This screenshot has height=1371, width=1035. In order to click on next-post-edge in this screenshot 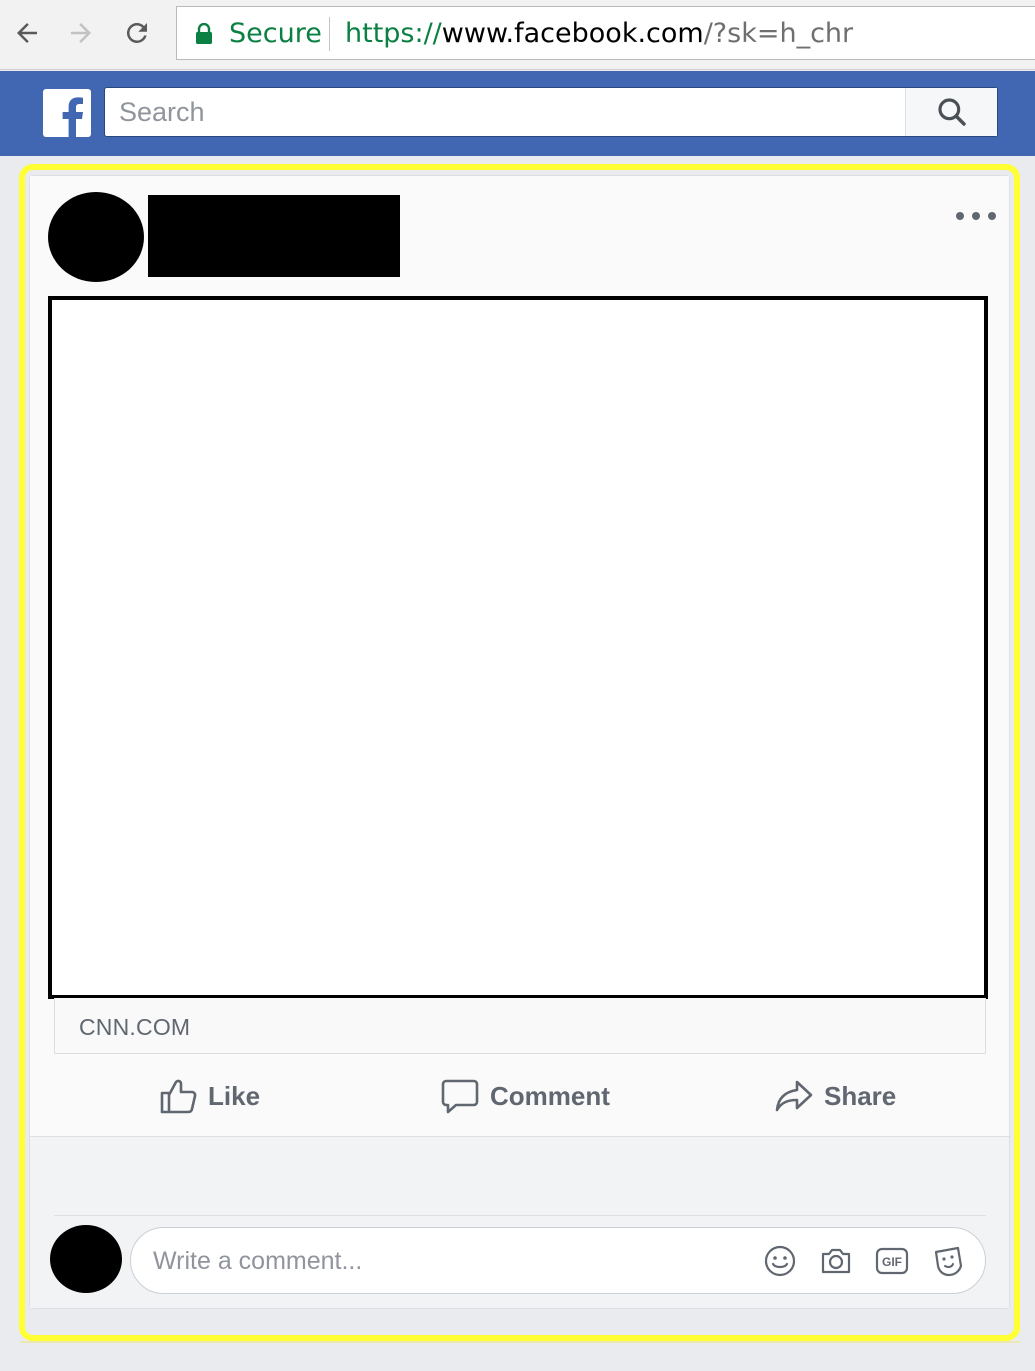, I will do `click(520, 1342)`.